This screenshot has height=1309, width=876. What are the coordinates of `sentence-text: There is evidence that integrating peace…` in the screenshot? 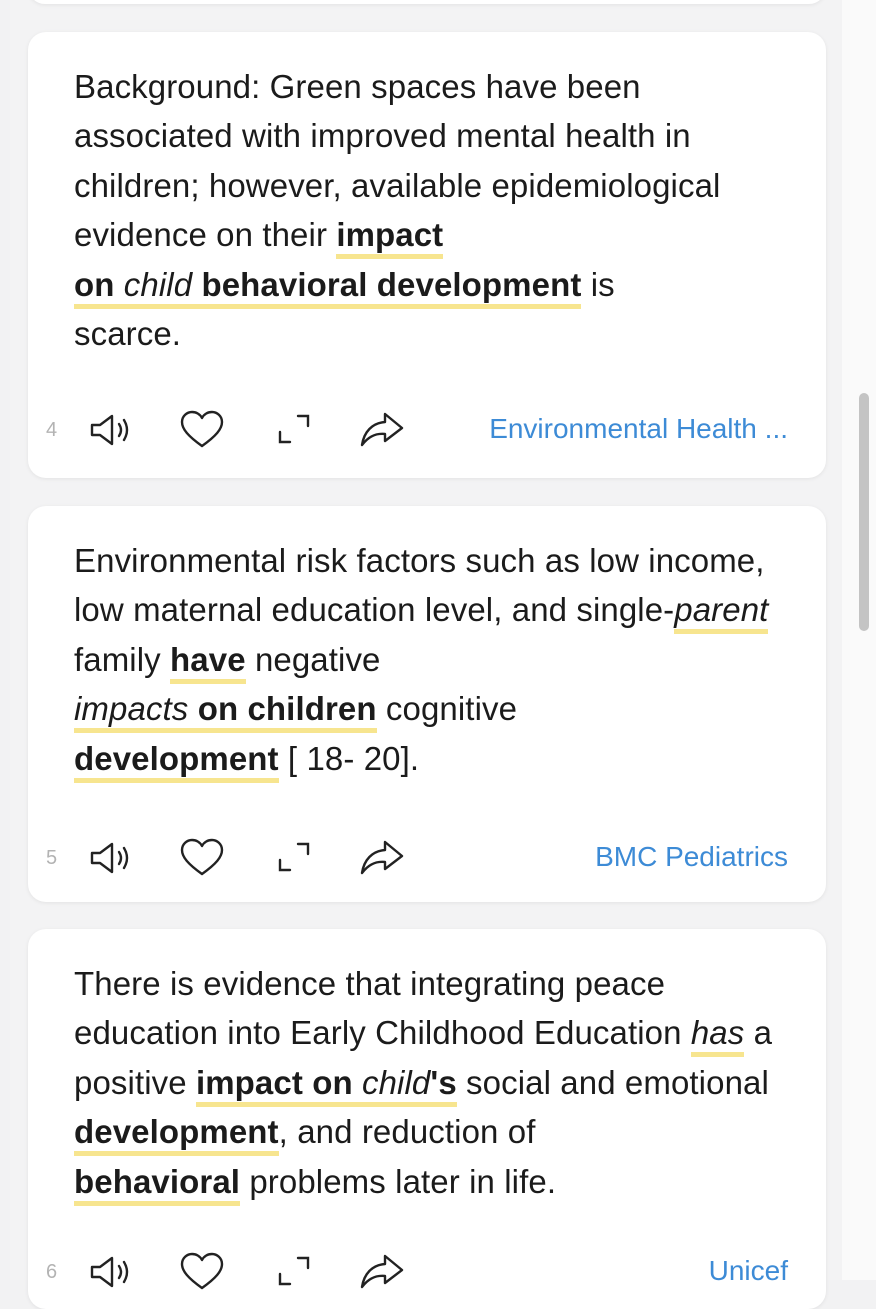 It's located at (382, 1008).